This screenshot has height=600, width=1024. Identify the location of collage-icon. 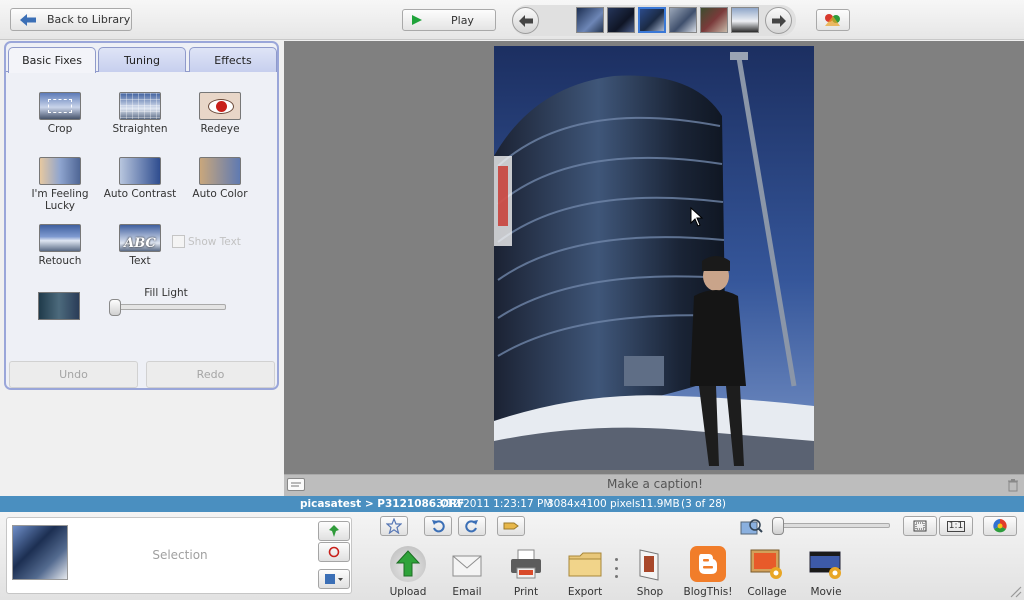
(767, 564).